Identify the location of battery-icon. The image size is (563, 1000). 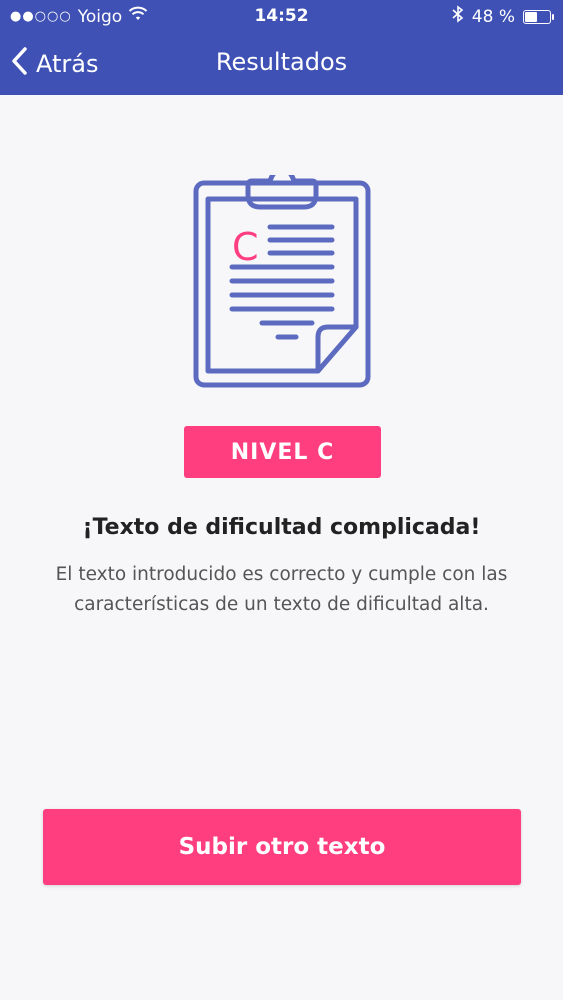
(538, 16).